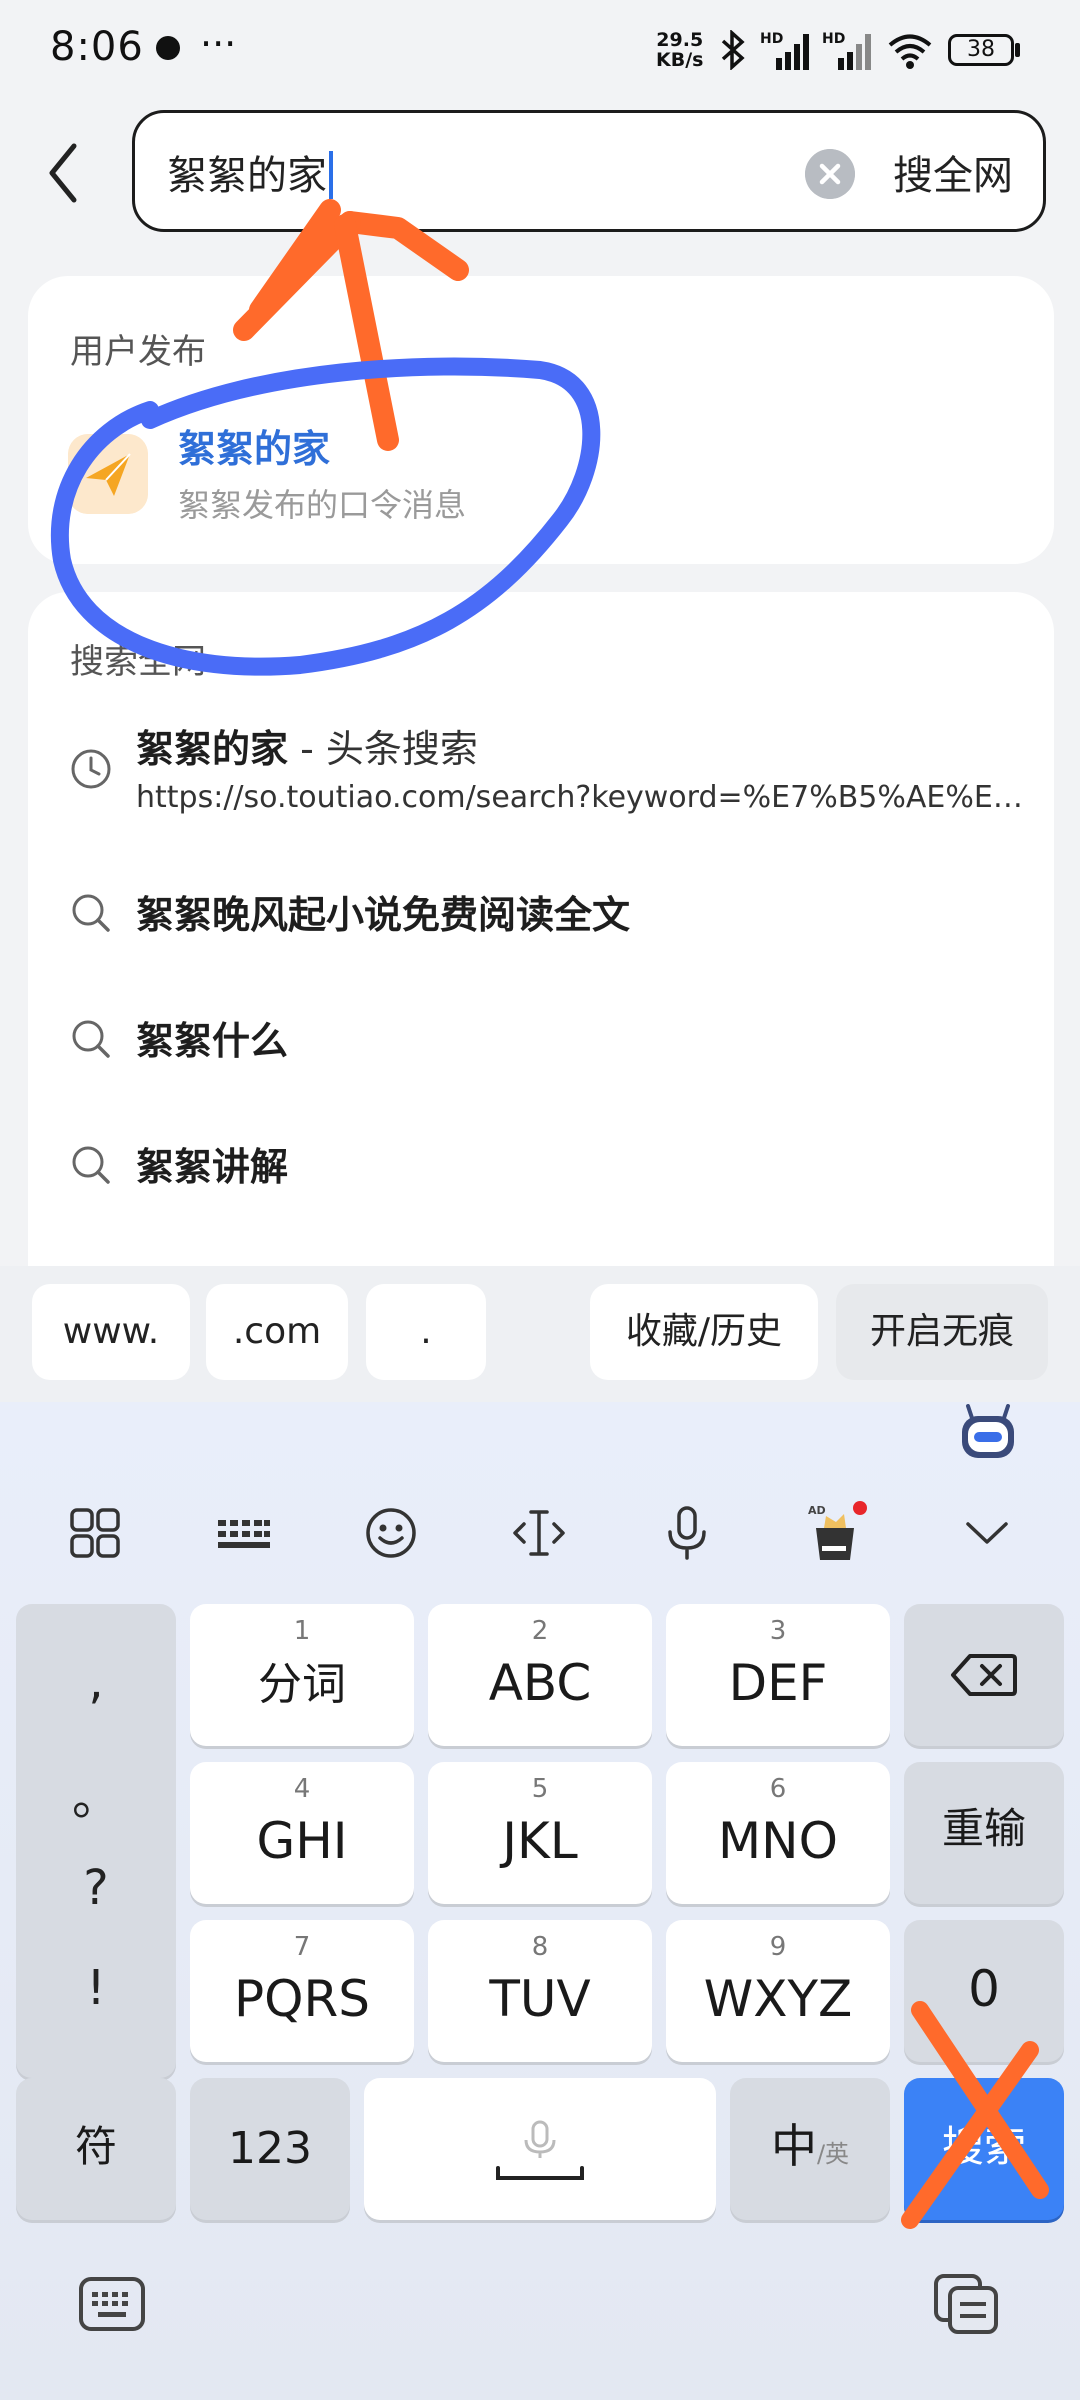  Describe the element at coordinates (984, 2149) in the screenshot. I see `search-key: 搜索` at that location.